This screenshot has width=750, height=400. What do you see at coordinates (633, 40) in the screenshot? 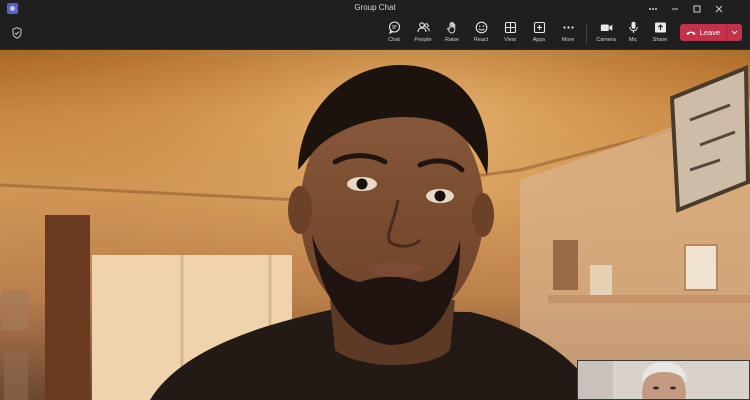
I see `mic-label: Mic` at bounding box center [633, 40].